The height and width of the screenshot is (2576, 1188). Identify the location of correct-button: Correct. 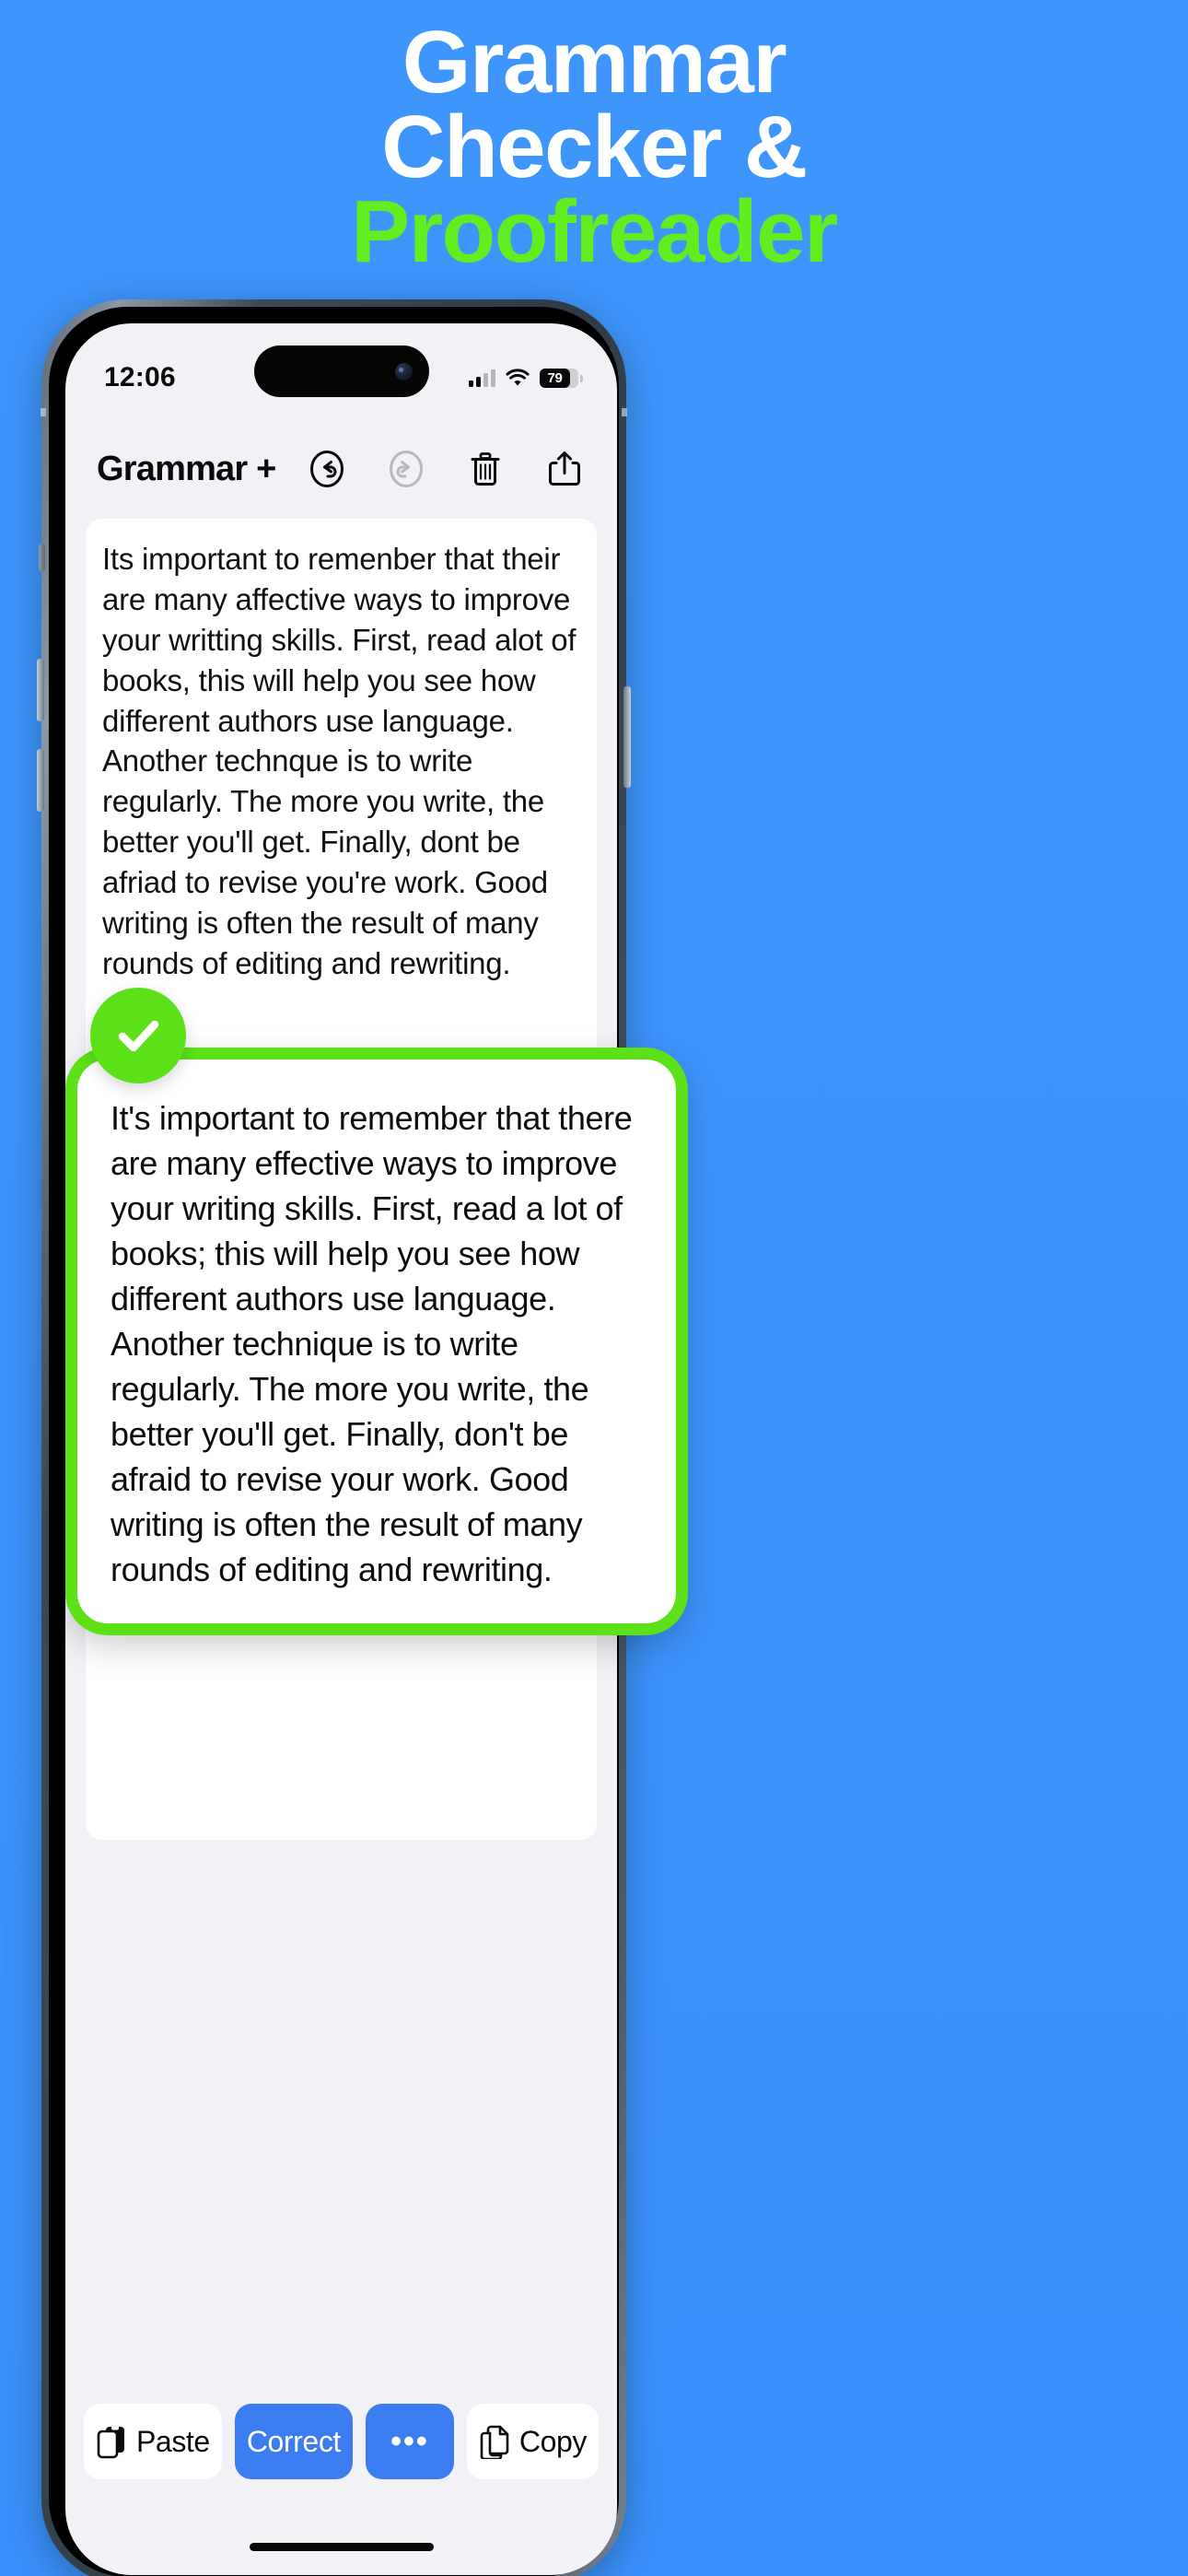
(294, 2441).